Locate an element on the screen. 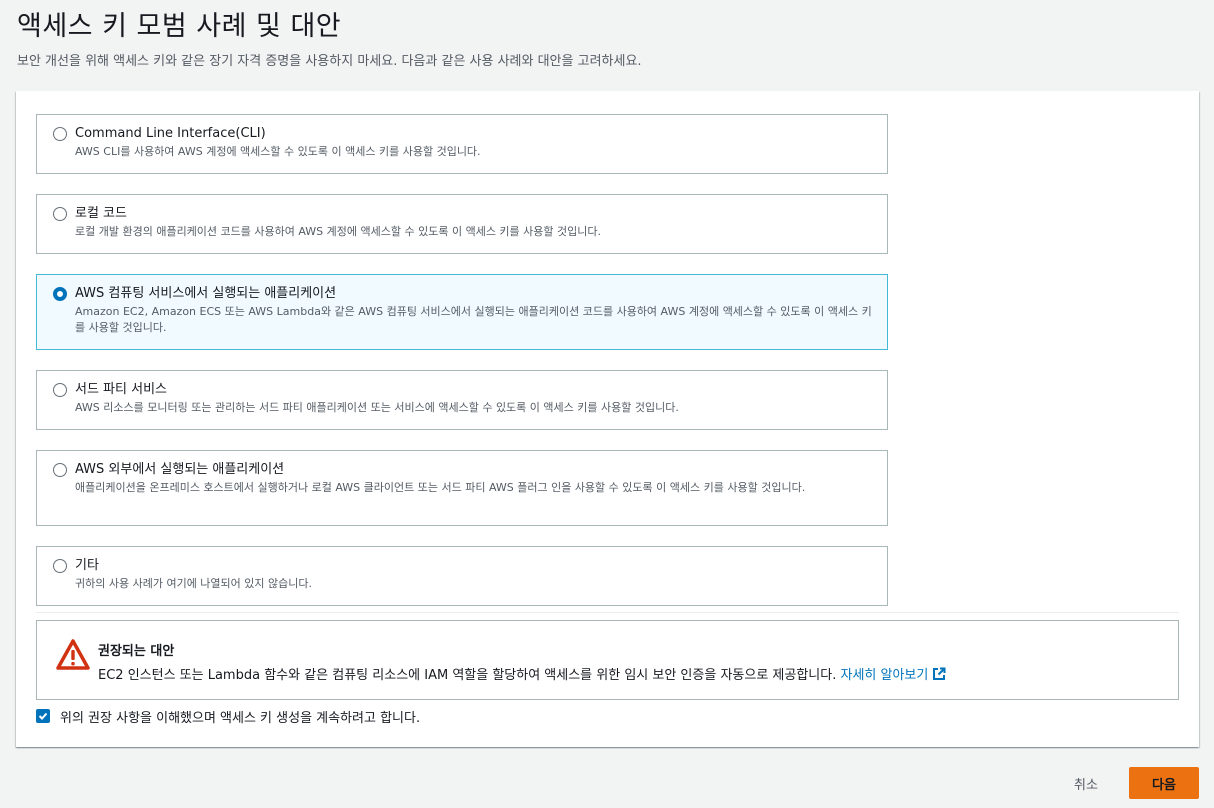  acknowledge-checkbox is located at coordinates (43, 716).